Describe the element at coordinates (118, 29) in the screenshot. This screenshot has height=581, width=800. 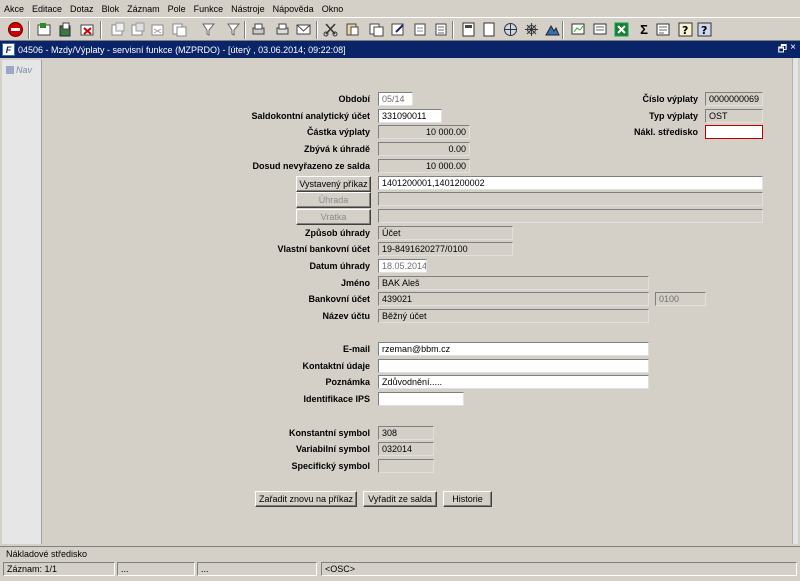
I see `enter-query-icon` at that location.